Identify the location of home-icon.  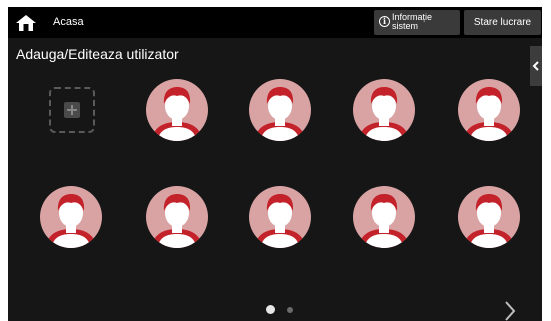
(26, 22).